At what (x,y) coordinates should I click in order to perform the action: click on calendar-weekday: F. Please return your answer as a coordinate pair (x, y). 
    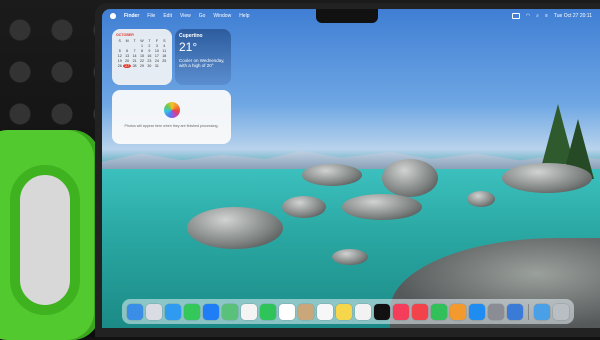
    Looking at the image, I should click on (156, 41).